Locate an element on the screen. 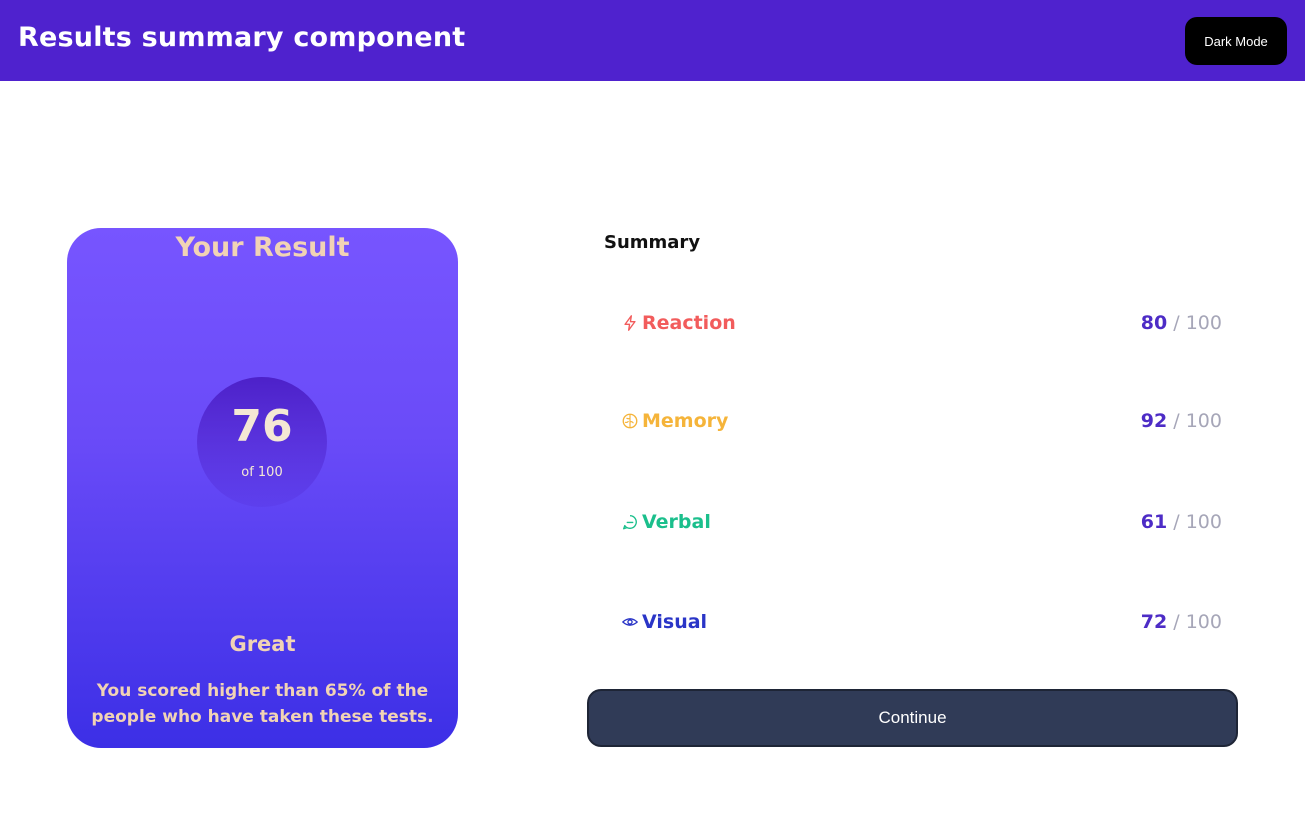 This screenshot has height=813, width=1305. summary-row-memory: Memory 92 / 100 is located at coordinates (921, 421).